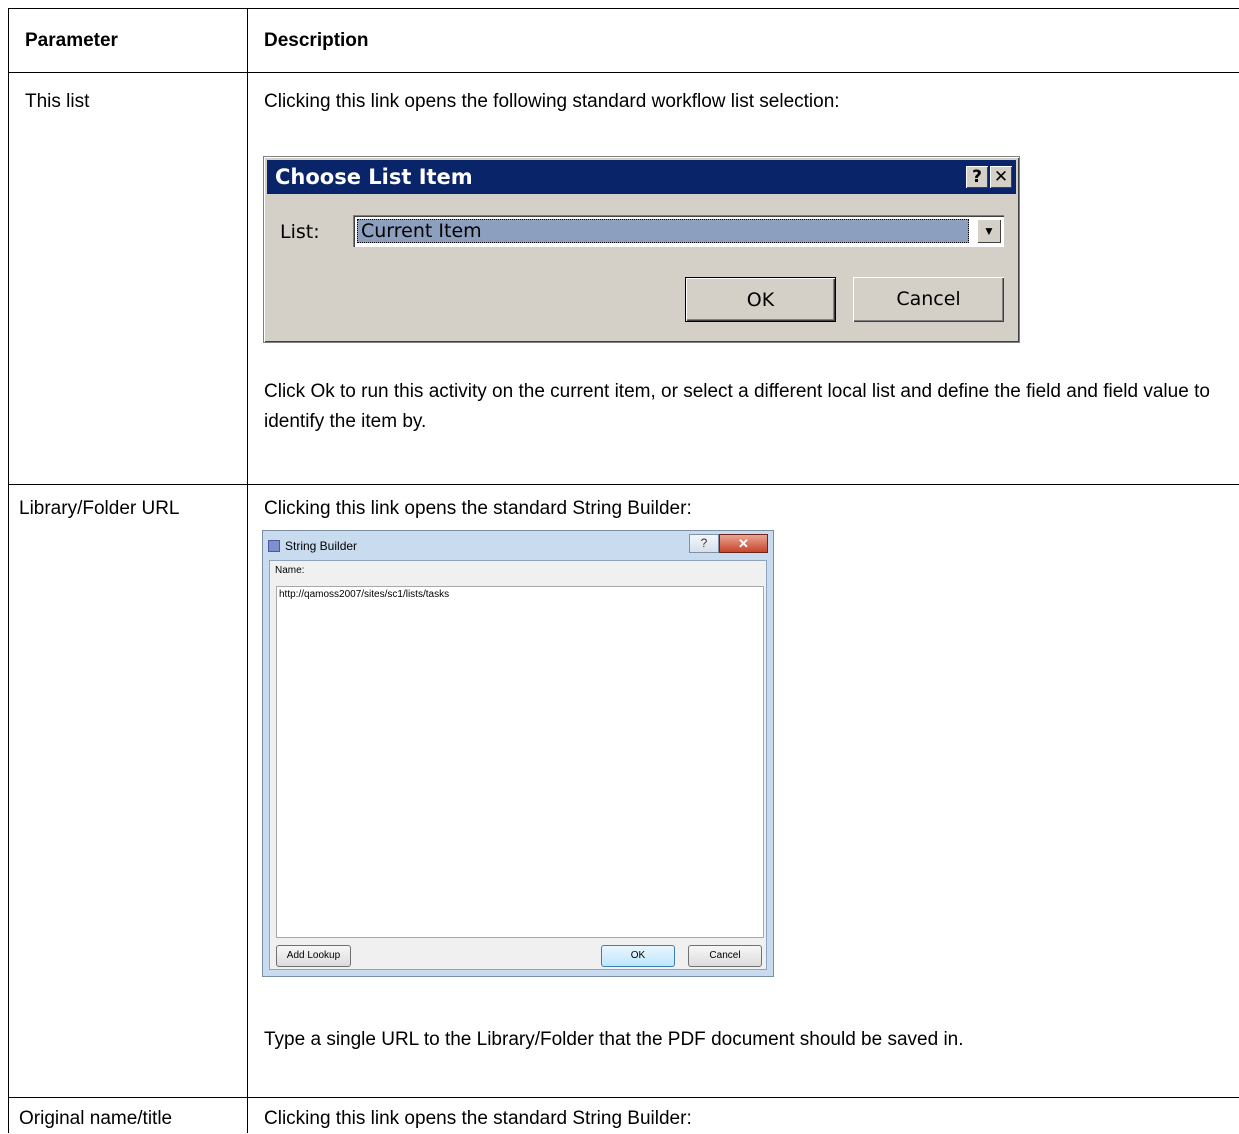 This screenshot has height=1134, width=1239. I want to click on name-textarea: http://qamoss2007/sites/sc1/lists/tasks, so click(520, 762).